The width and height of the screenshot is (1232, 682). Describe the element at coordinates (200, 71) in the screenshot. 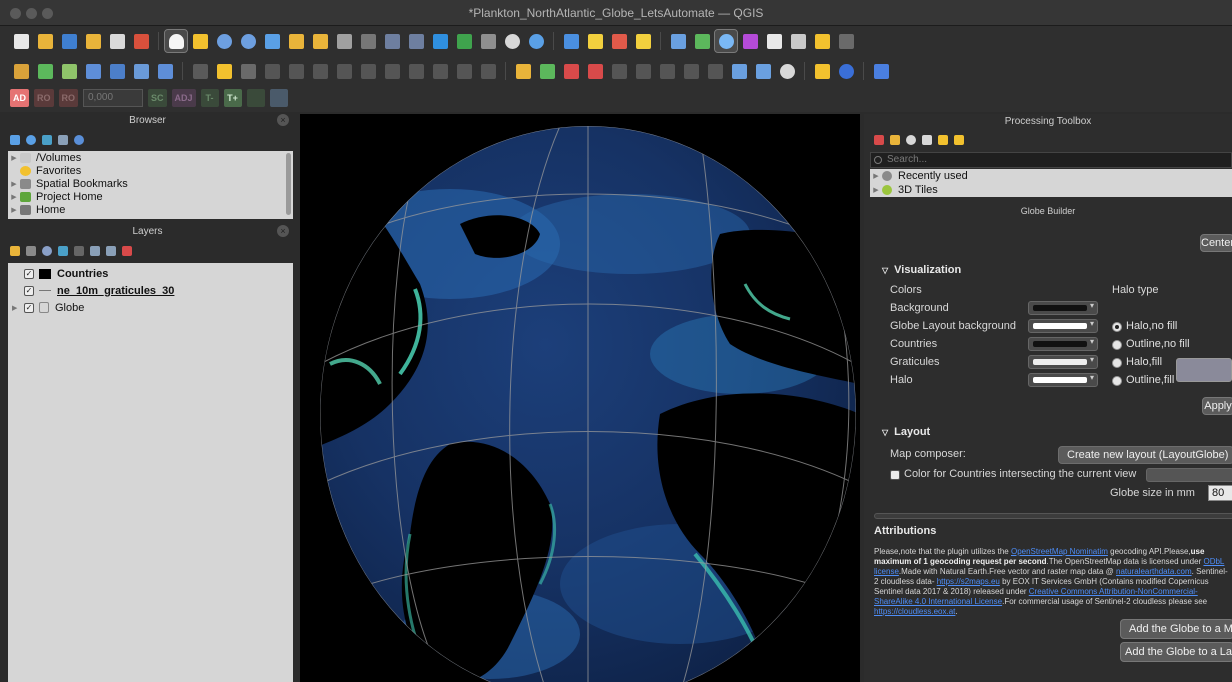

I see `current-edits-icon` at that location.